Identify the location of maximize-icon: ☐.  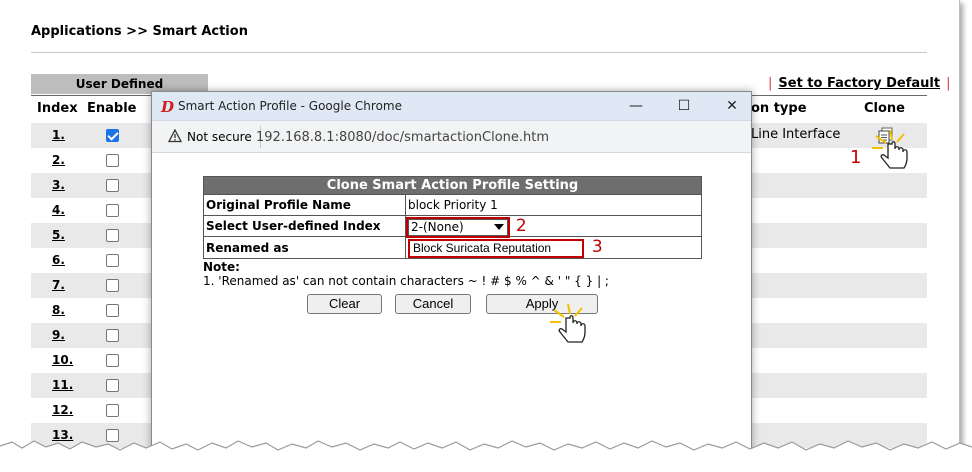
(684, 106).